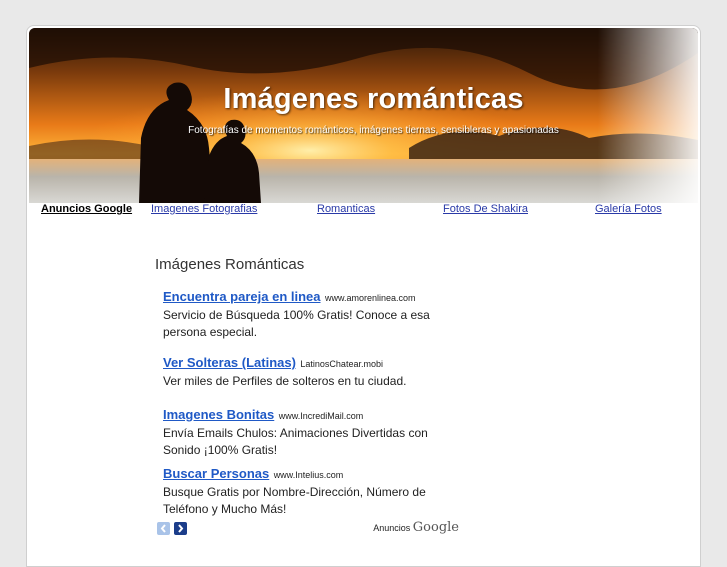 This screenshot has width=727, height=567. Describe the element at coordinates (321, 416) in the screenshot. I see `ad-url: www.IncrediMail.com` at that location.